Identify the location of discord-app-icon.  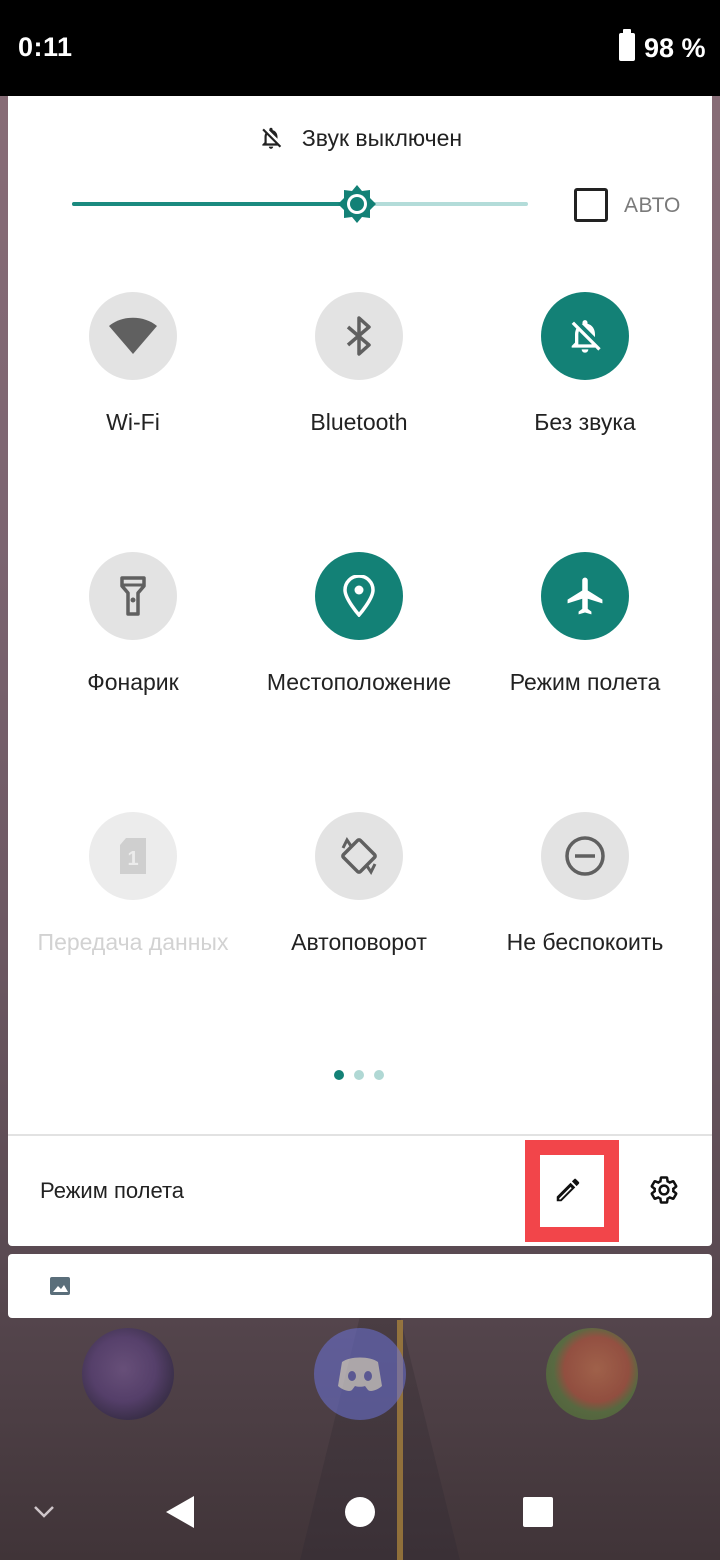
(360, 1374).